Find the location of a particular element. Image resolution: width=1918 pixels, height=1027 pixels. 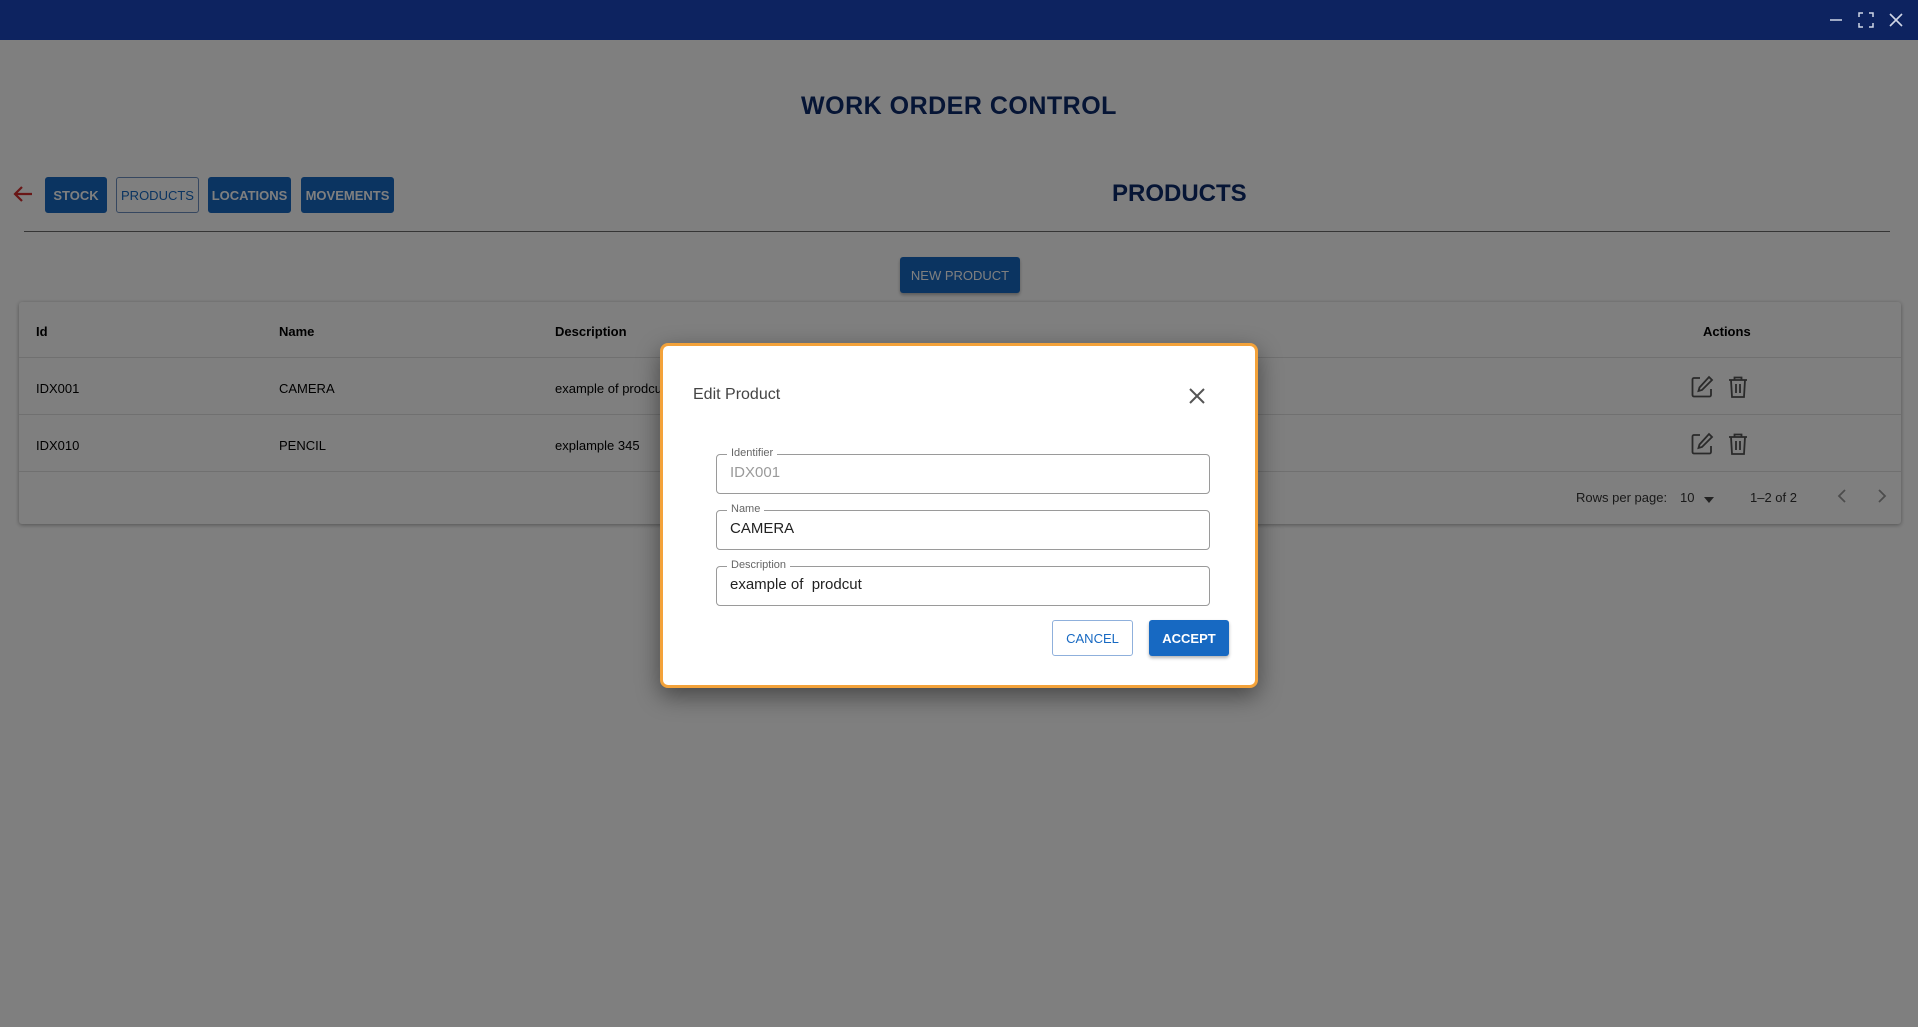

identifier-input is located at coordinates (960, 472).